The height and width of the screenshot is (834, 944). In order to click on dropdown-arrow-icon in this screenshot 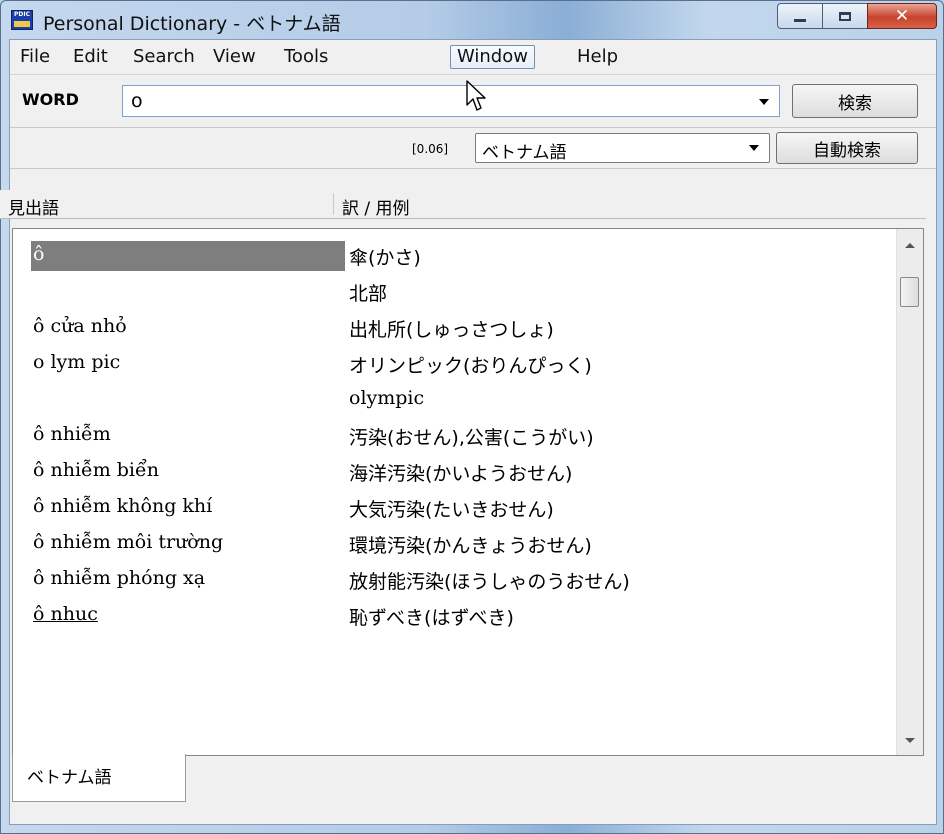, I will do `click(764, 102)`.